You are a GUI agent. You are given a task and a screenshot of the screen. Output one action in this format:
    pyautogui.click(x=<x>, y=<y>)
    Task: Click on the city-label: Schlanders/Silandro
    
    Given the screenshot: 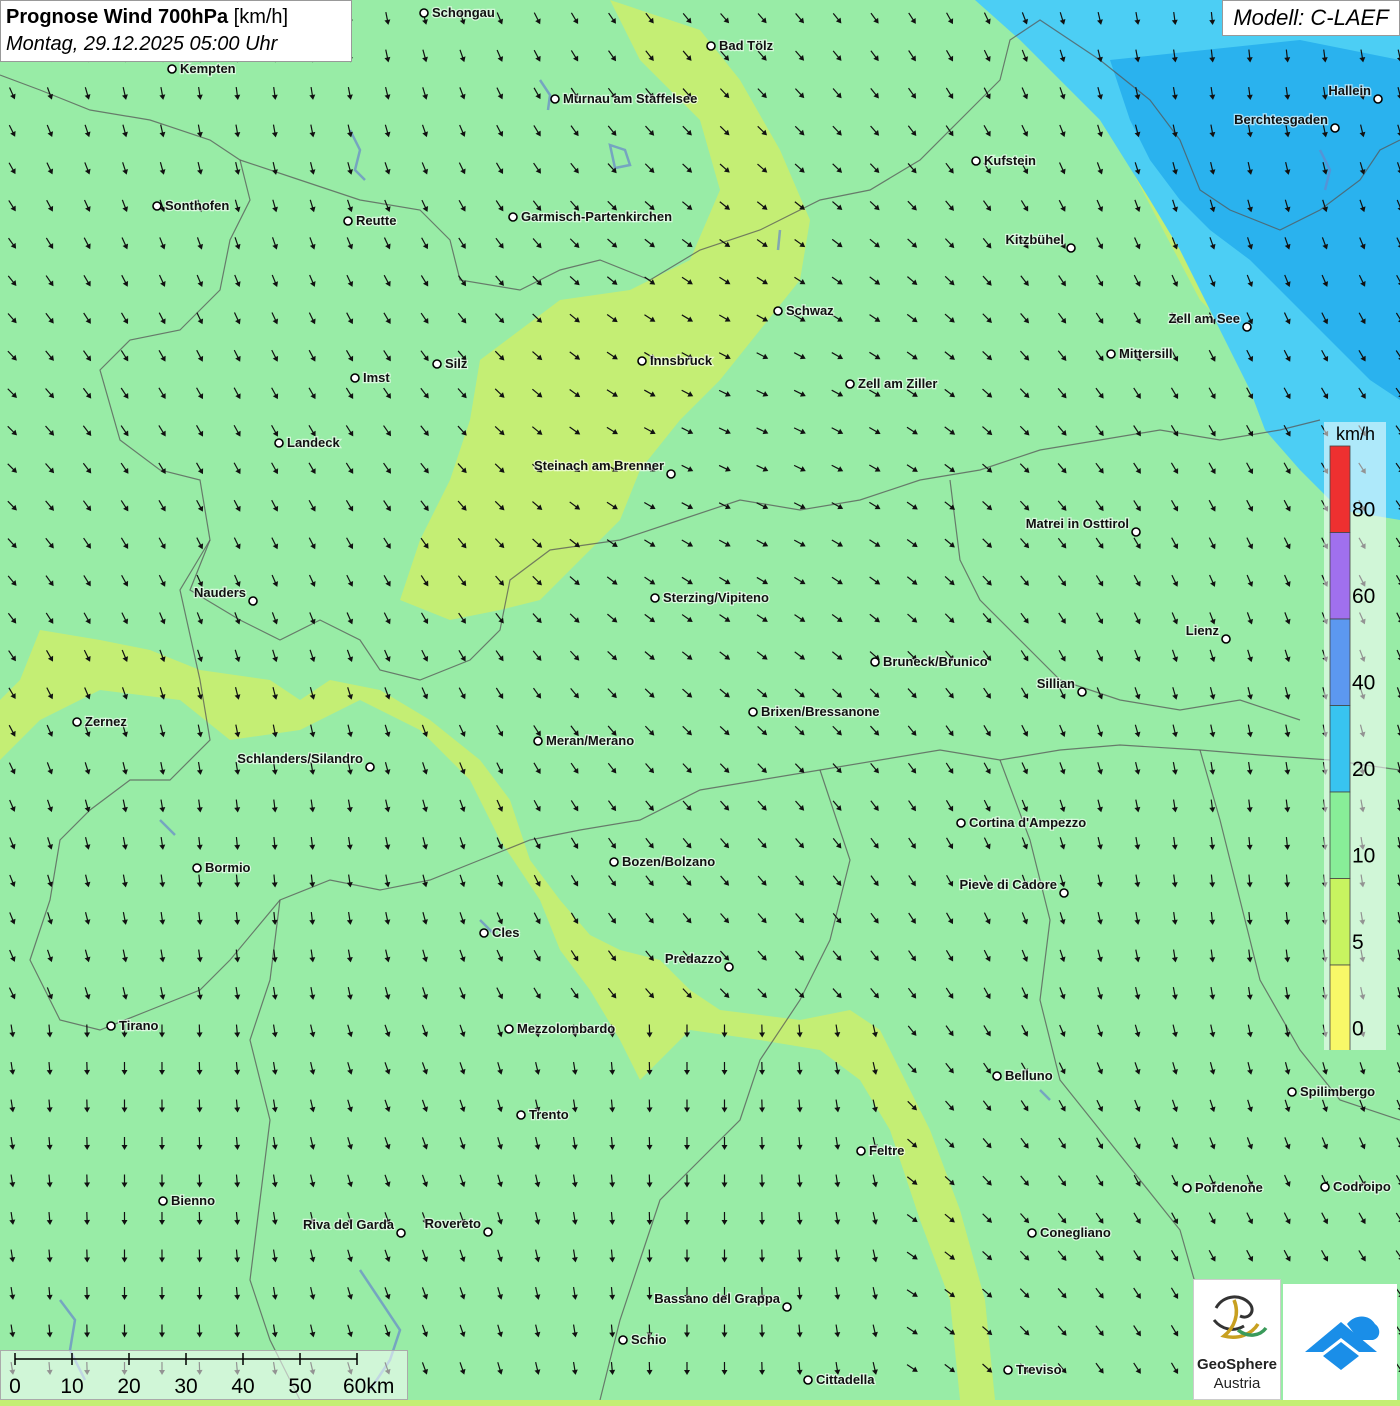 What is the action you would take?
    pyautogui.click(x=300, y=758)
    